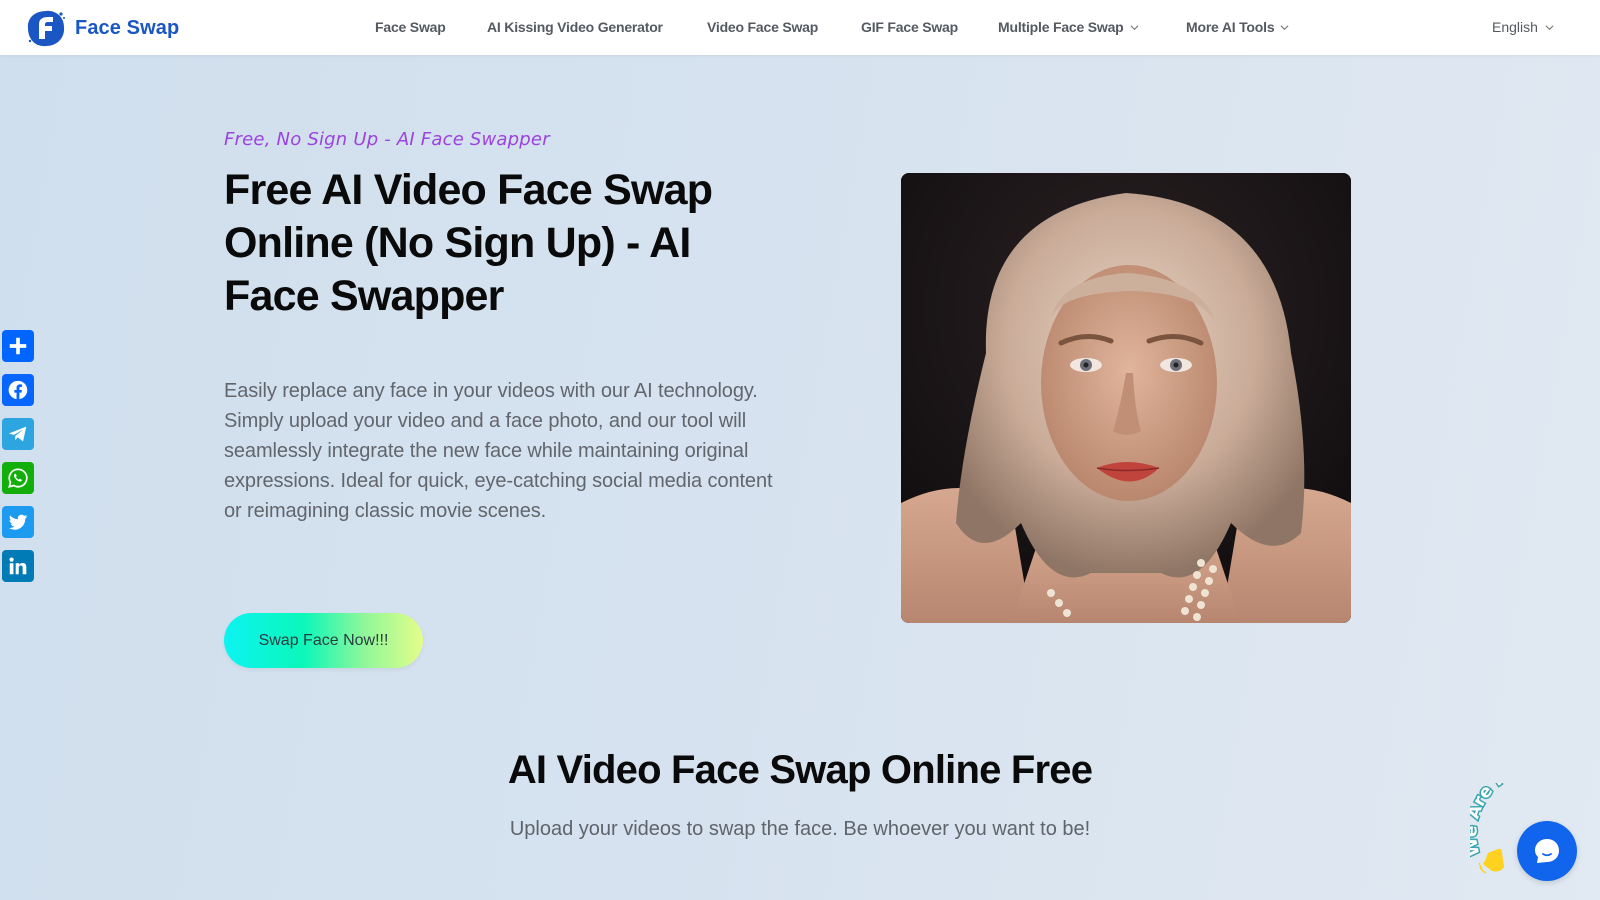  What do you see at coordinates (1061, 27) in the screenshot?
I see `nav-label: Multiple Face Swap` at bounding box center [1061, 27].